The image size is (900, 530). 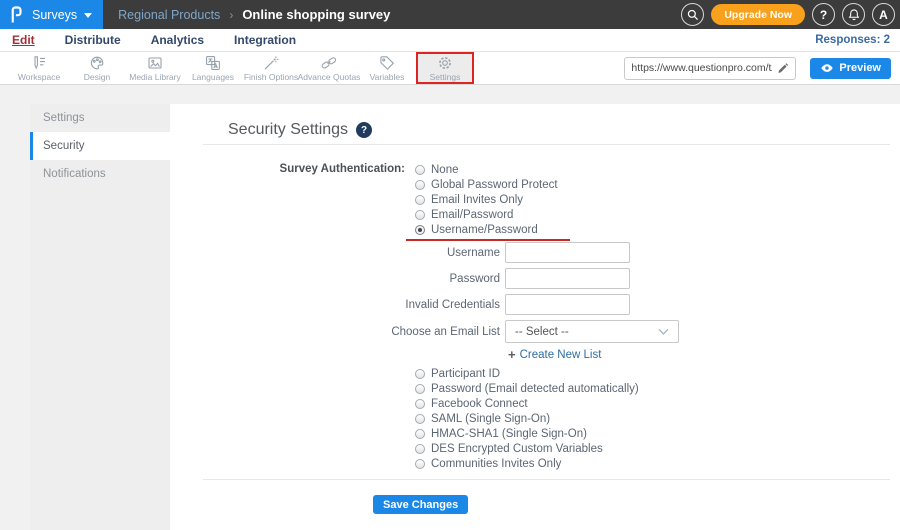 I want to click on footer-divider, so click(x=546, y=479).